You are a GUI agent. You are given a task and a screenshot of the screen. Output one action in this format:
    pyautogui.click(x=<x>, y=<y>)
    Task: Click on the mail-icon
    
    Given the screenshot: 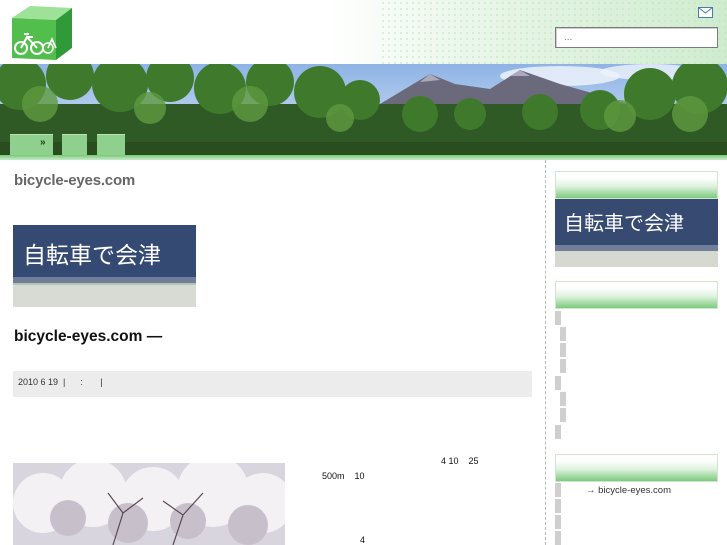 What is the action you would take?
    pyautogui.click(x=705, y=11)
    